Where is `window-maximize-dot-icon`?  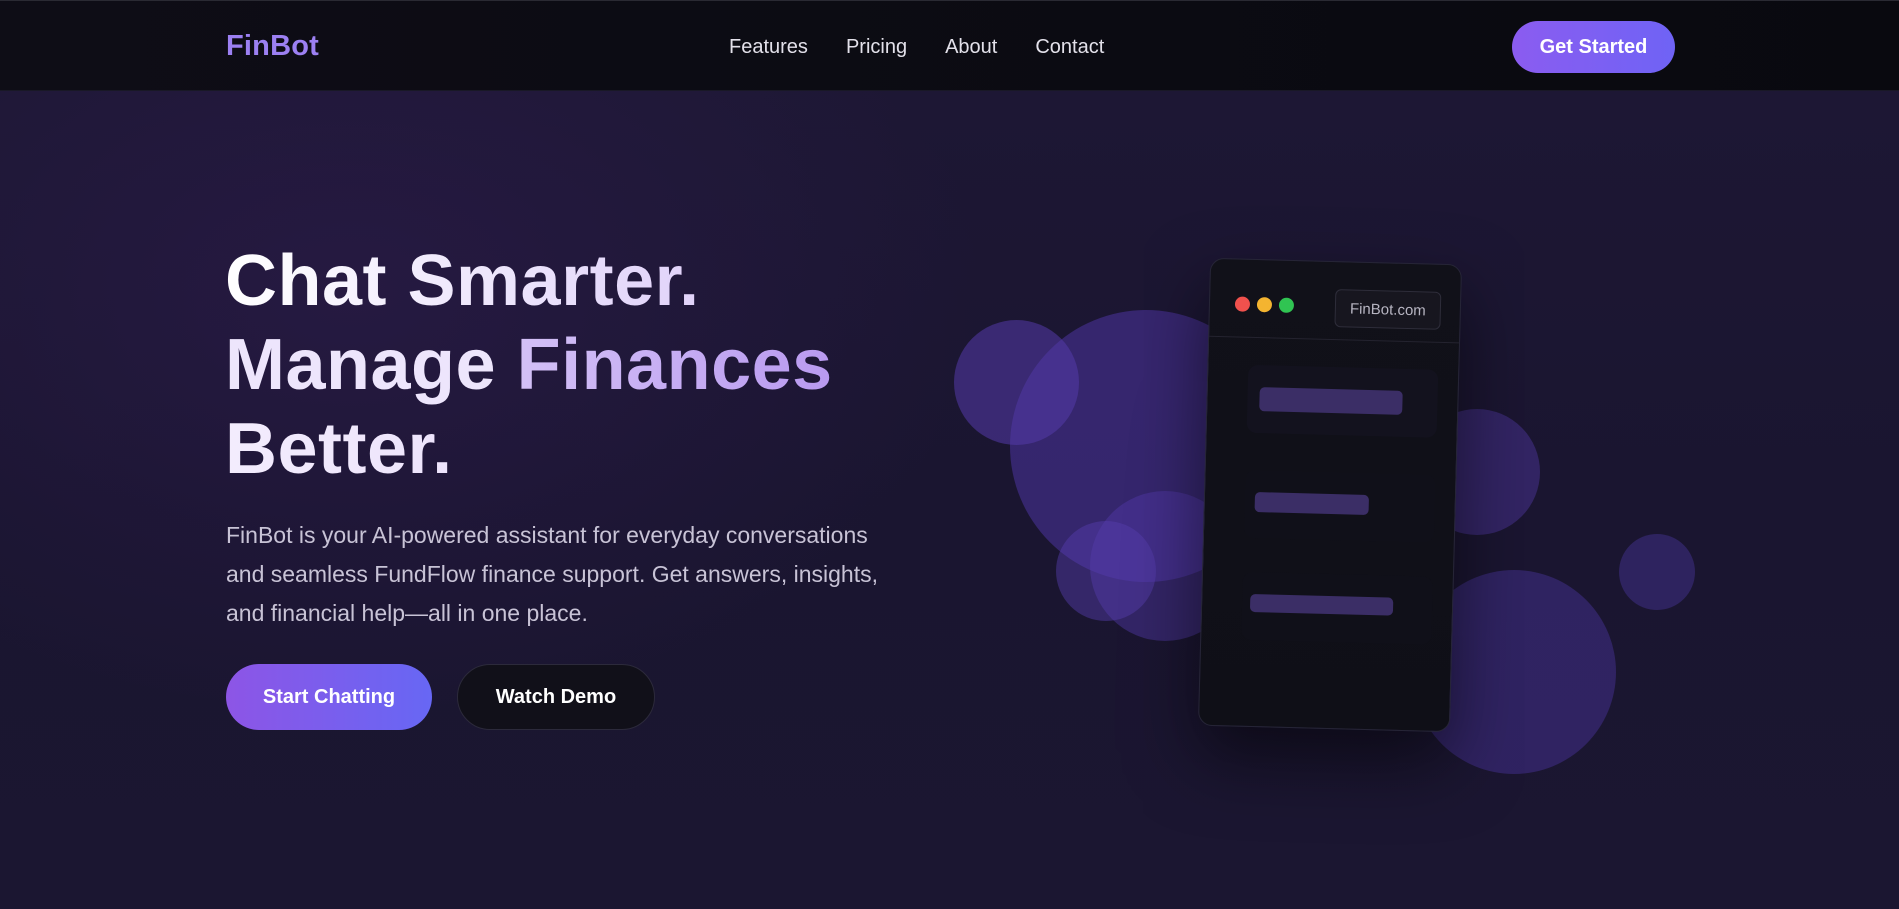
window-maximize-dot-icon is located at coordinates (1286, 305).